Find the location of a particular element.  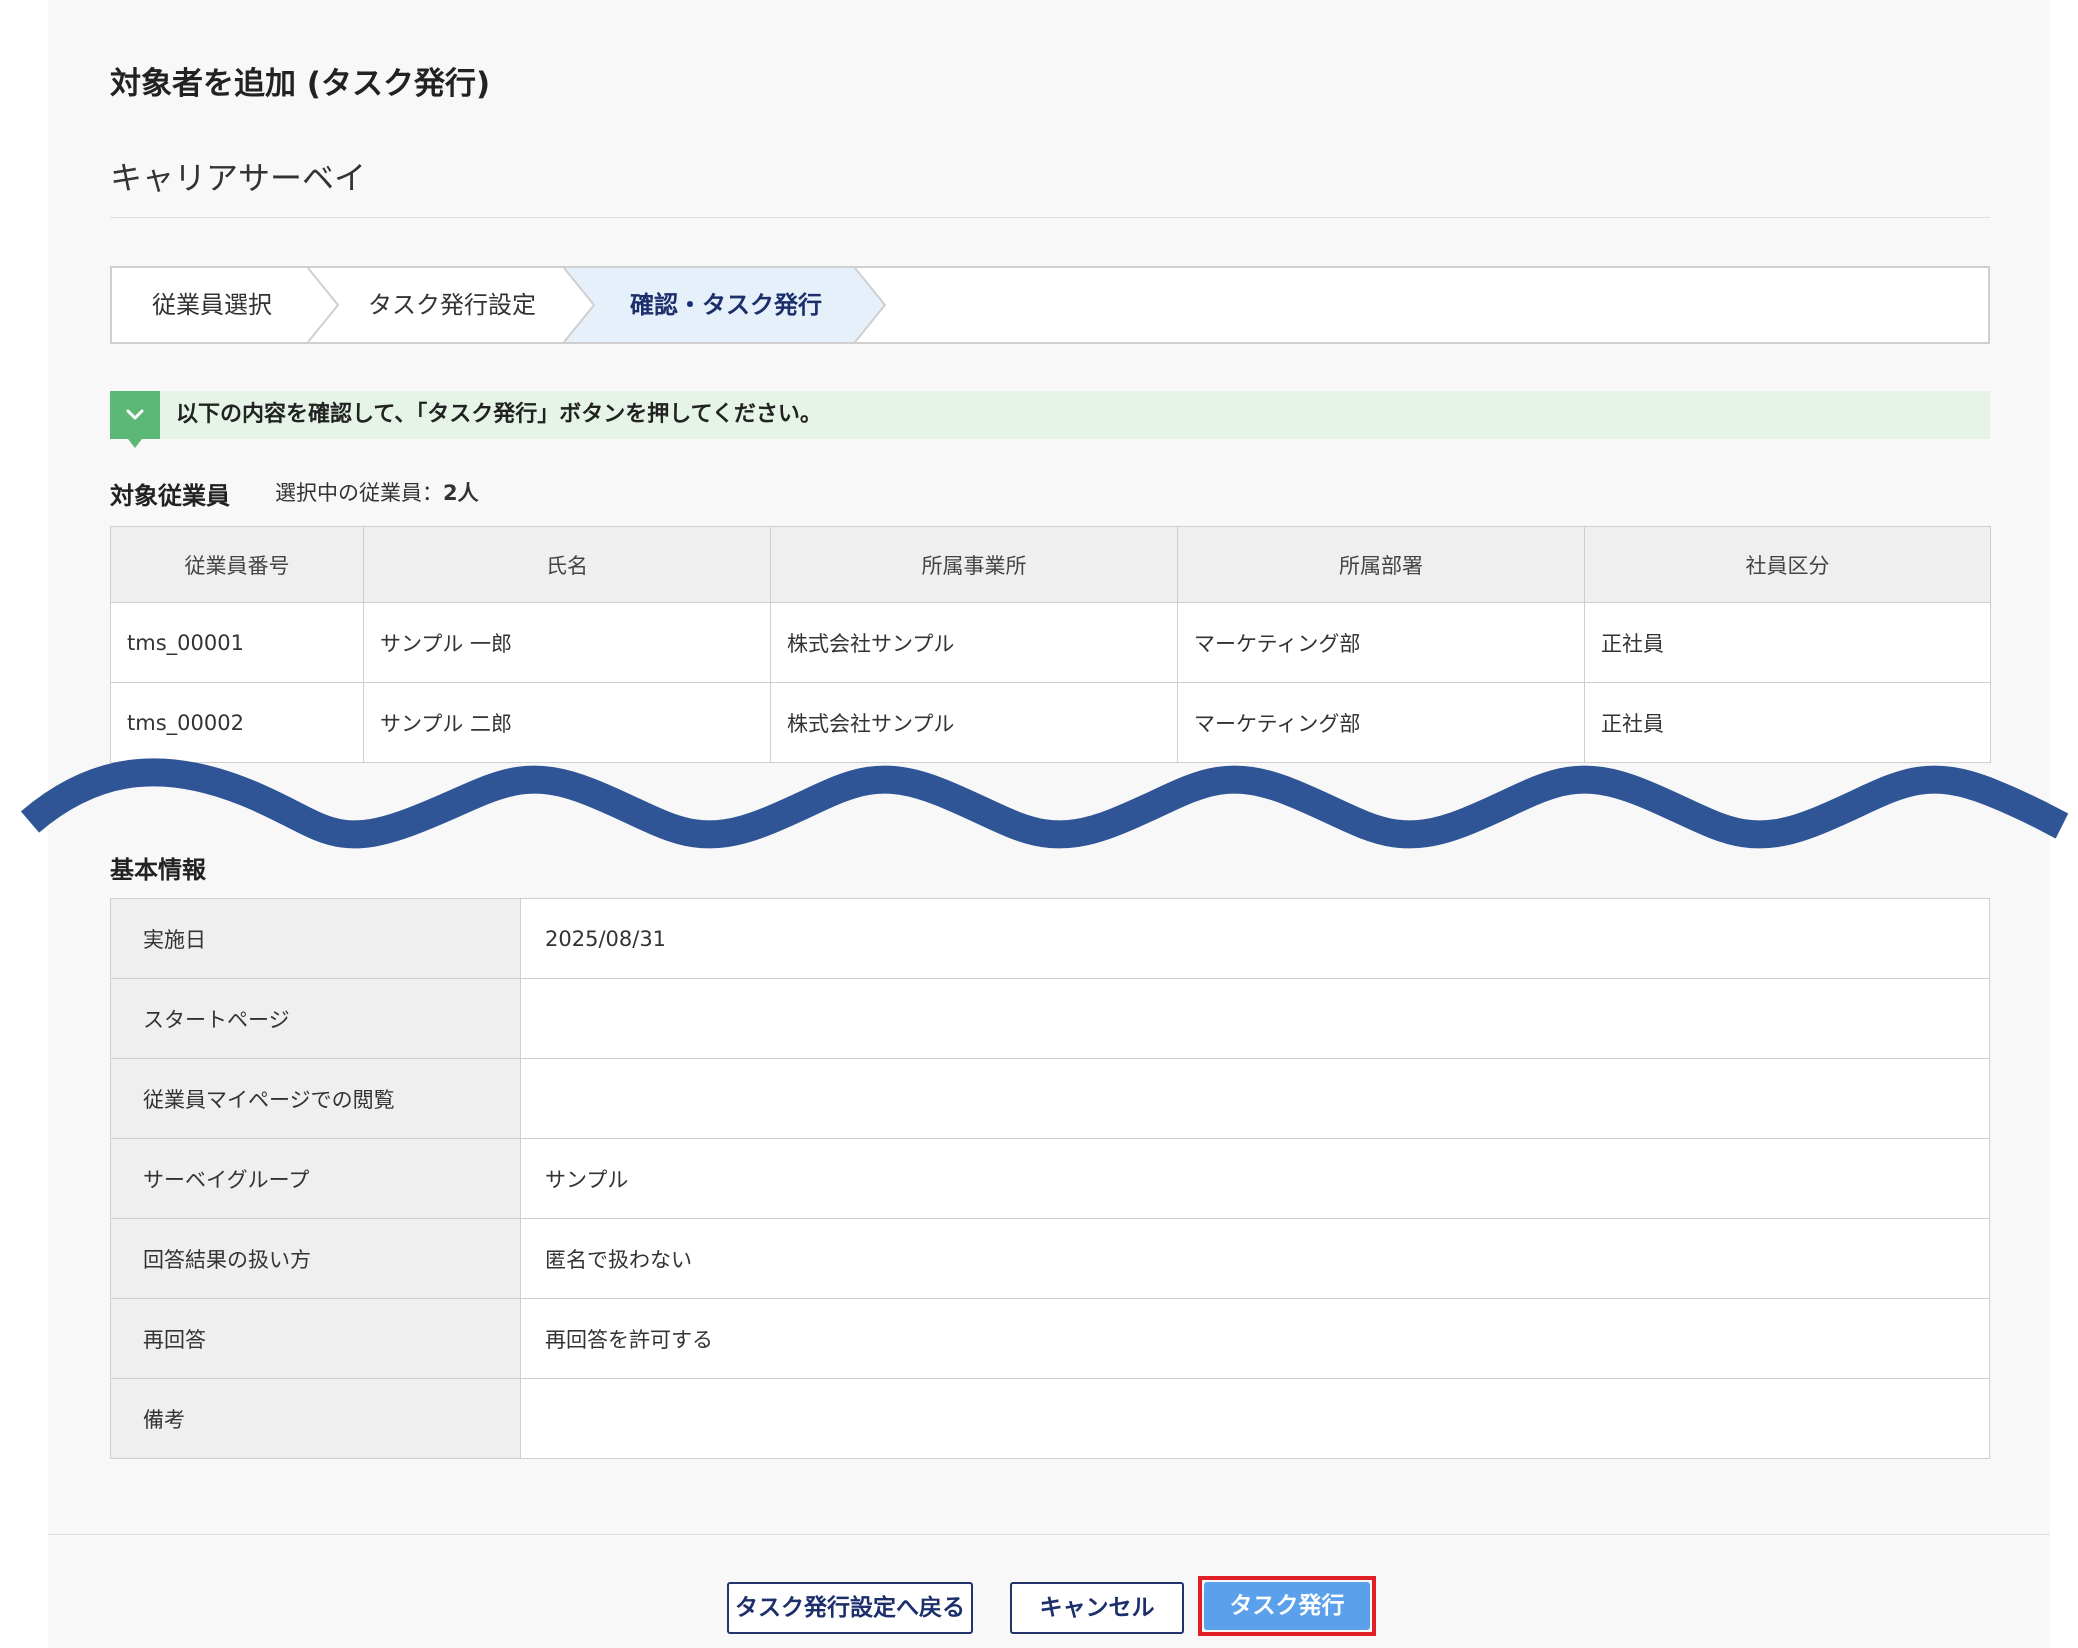

basic-info-heading: 基本情報 is located at coordinates (158, 870).